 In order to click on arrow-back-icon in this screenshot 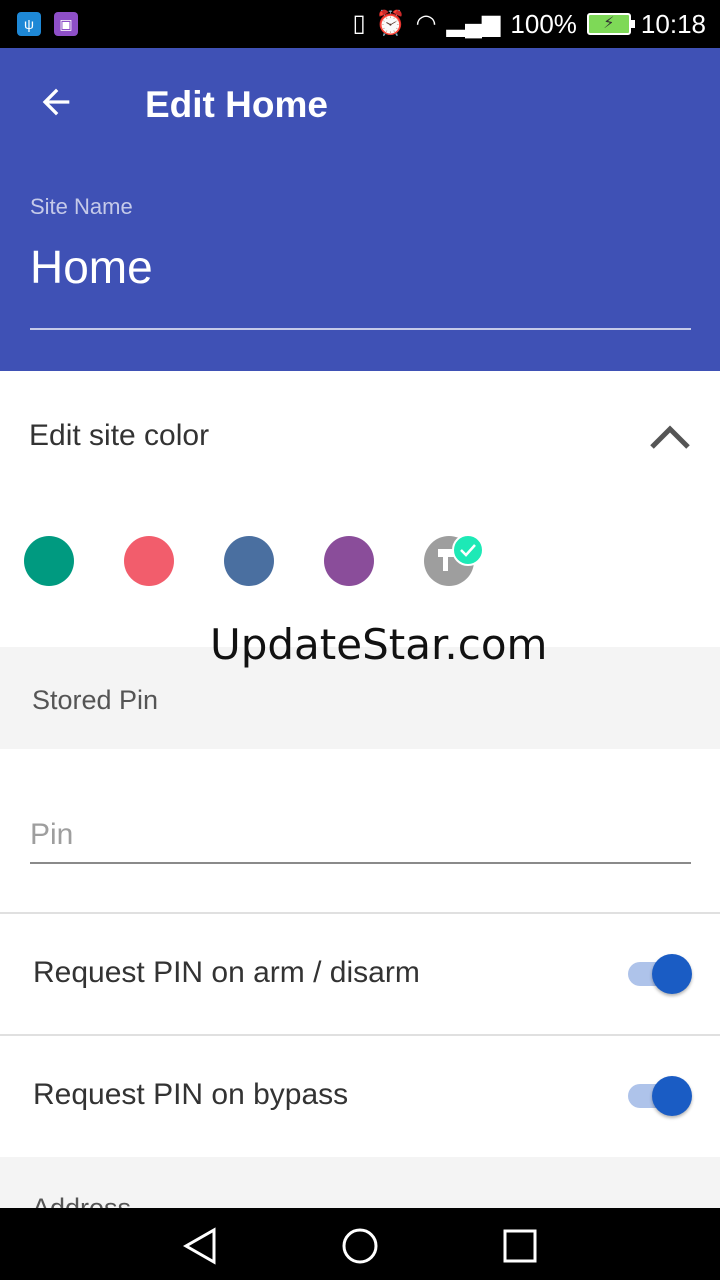, I will do `click(56, 102)`.